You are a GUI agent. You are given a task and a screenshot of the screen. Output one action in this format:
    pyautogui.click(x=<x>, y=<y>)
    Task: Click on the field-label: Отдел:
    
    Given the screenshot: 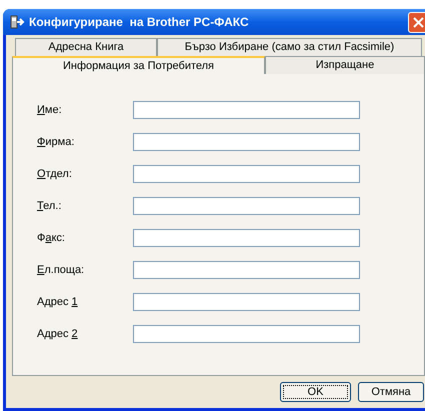 What is the action you would take?
    pyautogui.click(x=55, y=174)
    